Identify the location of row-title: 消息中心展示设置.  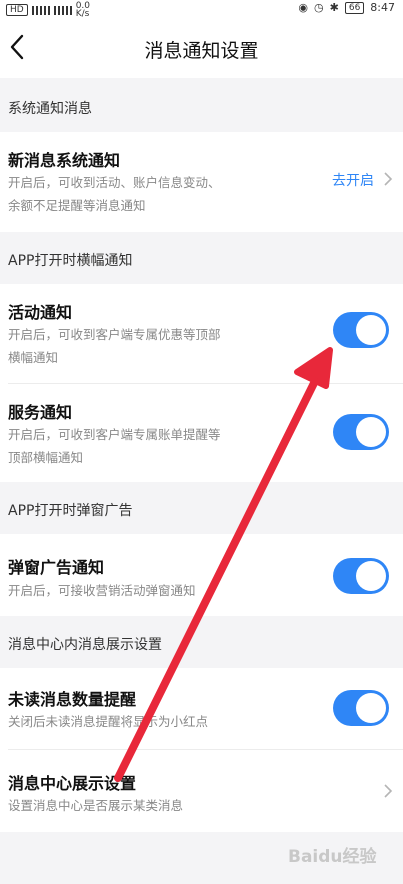
(72, 783).